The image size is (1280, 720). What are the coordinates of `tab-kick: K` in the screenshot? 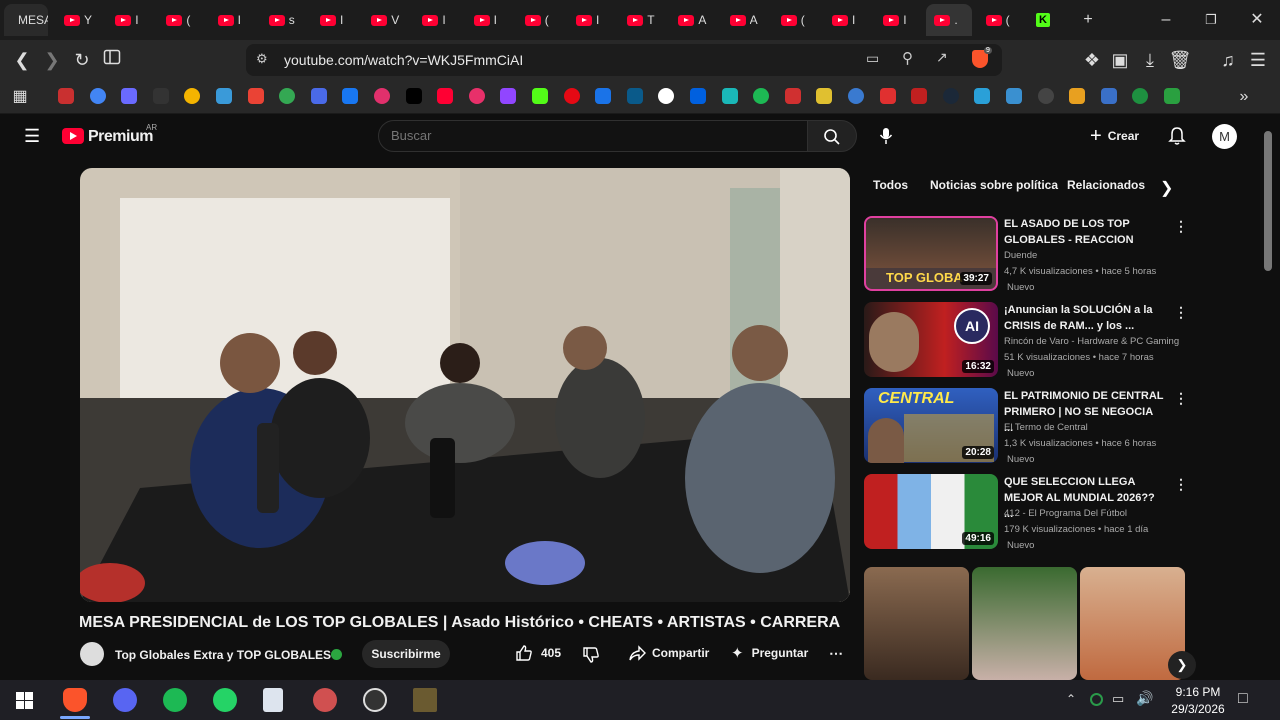 It's located at (1048, 20).